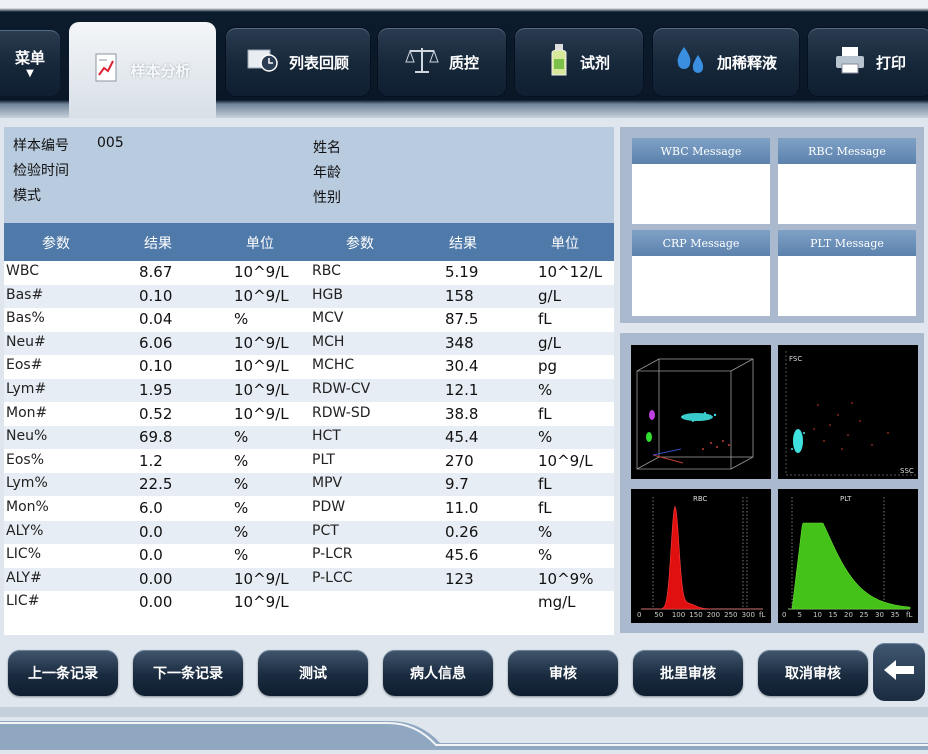 The width and height of the screenshot is (928, 754). What do you see at coordinates (813, 673) in the screenshot?
I see `cancel-review-button: 取消审核` at bounding box center [813, 673].